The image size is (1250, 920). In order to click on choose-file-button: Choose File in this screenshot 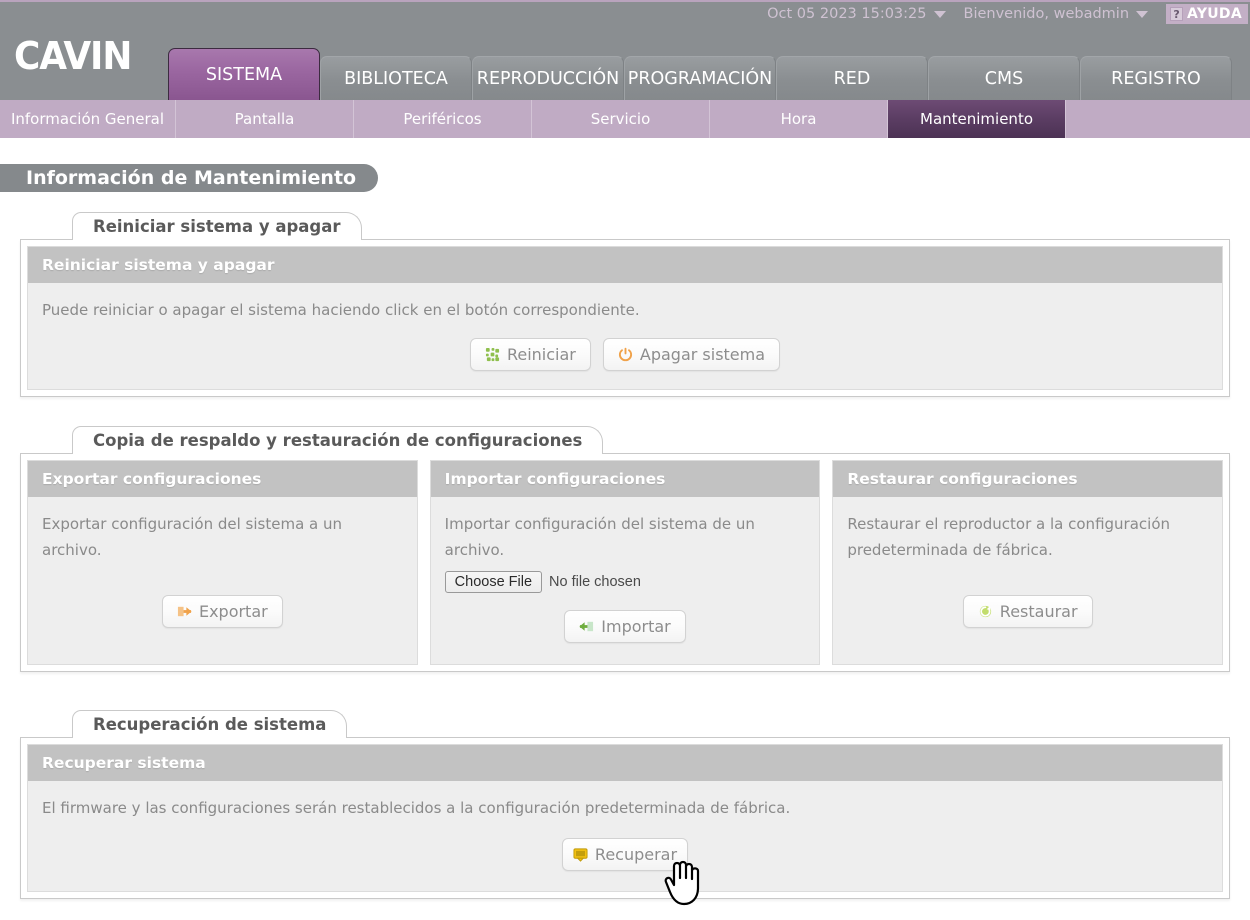, I will do `click(493, 582)`.